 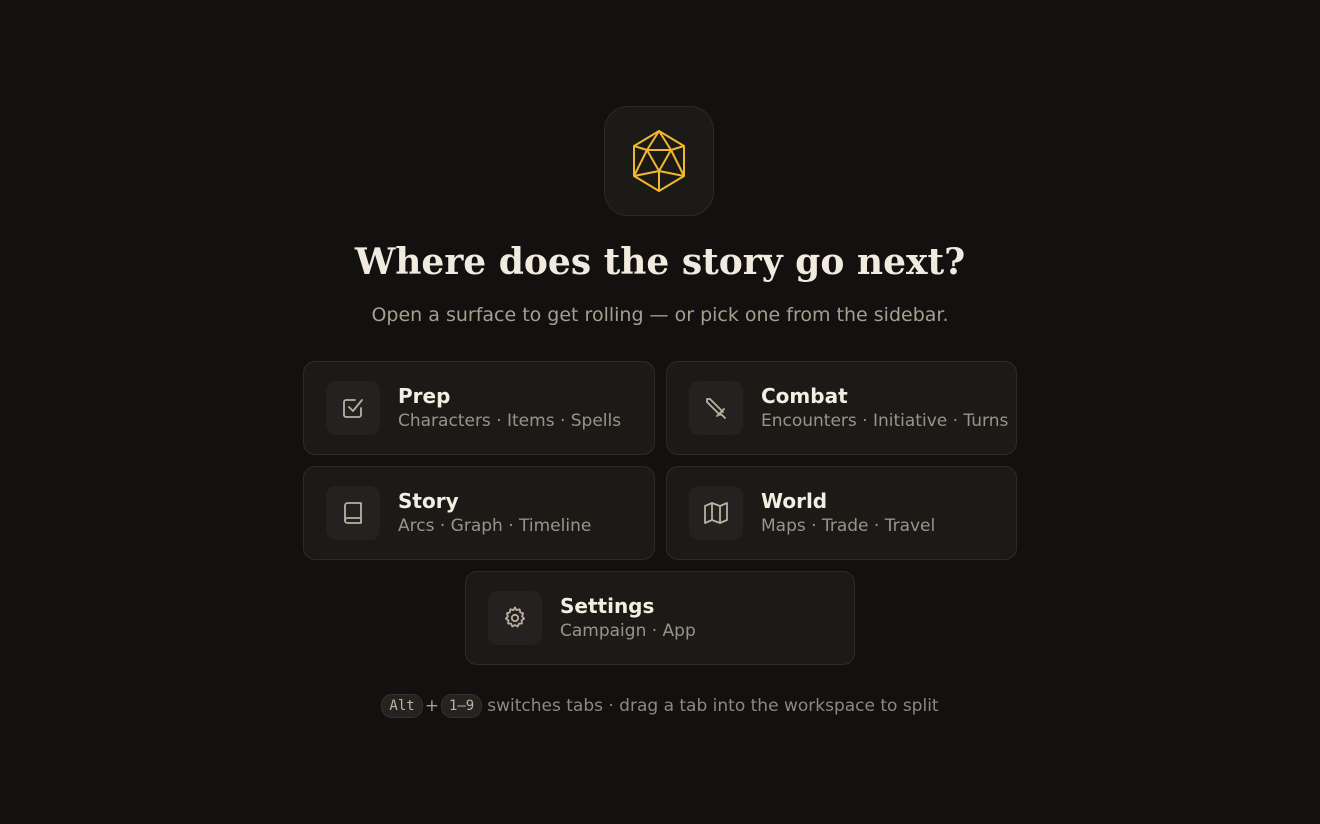 I want to click on kbd-alt: Alt, so click(x=402, y=706).